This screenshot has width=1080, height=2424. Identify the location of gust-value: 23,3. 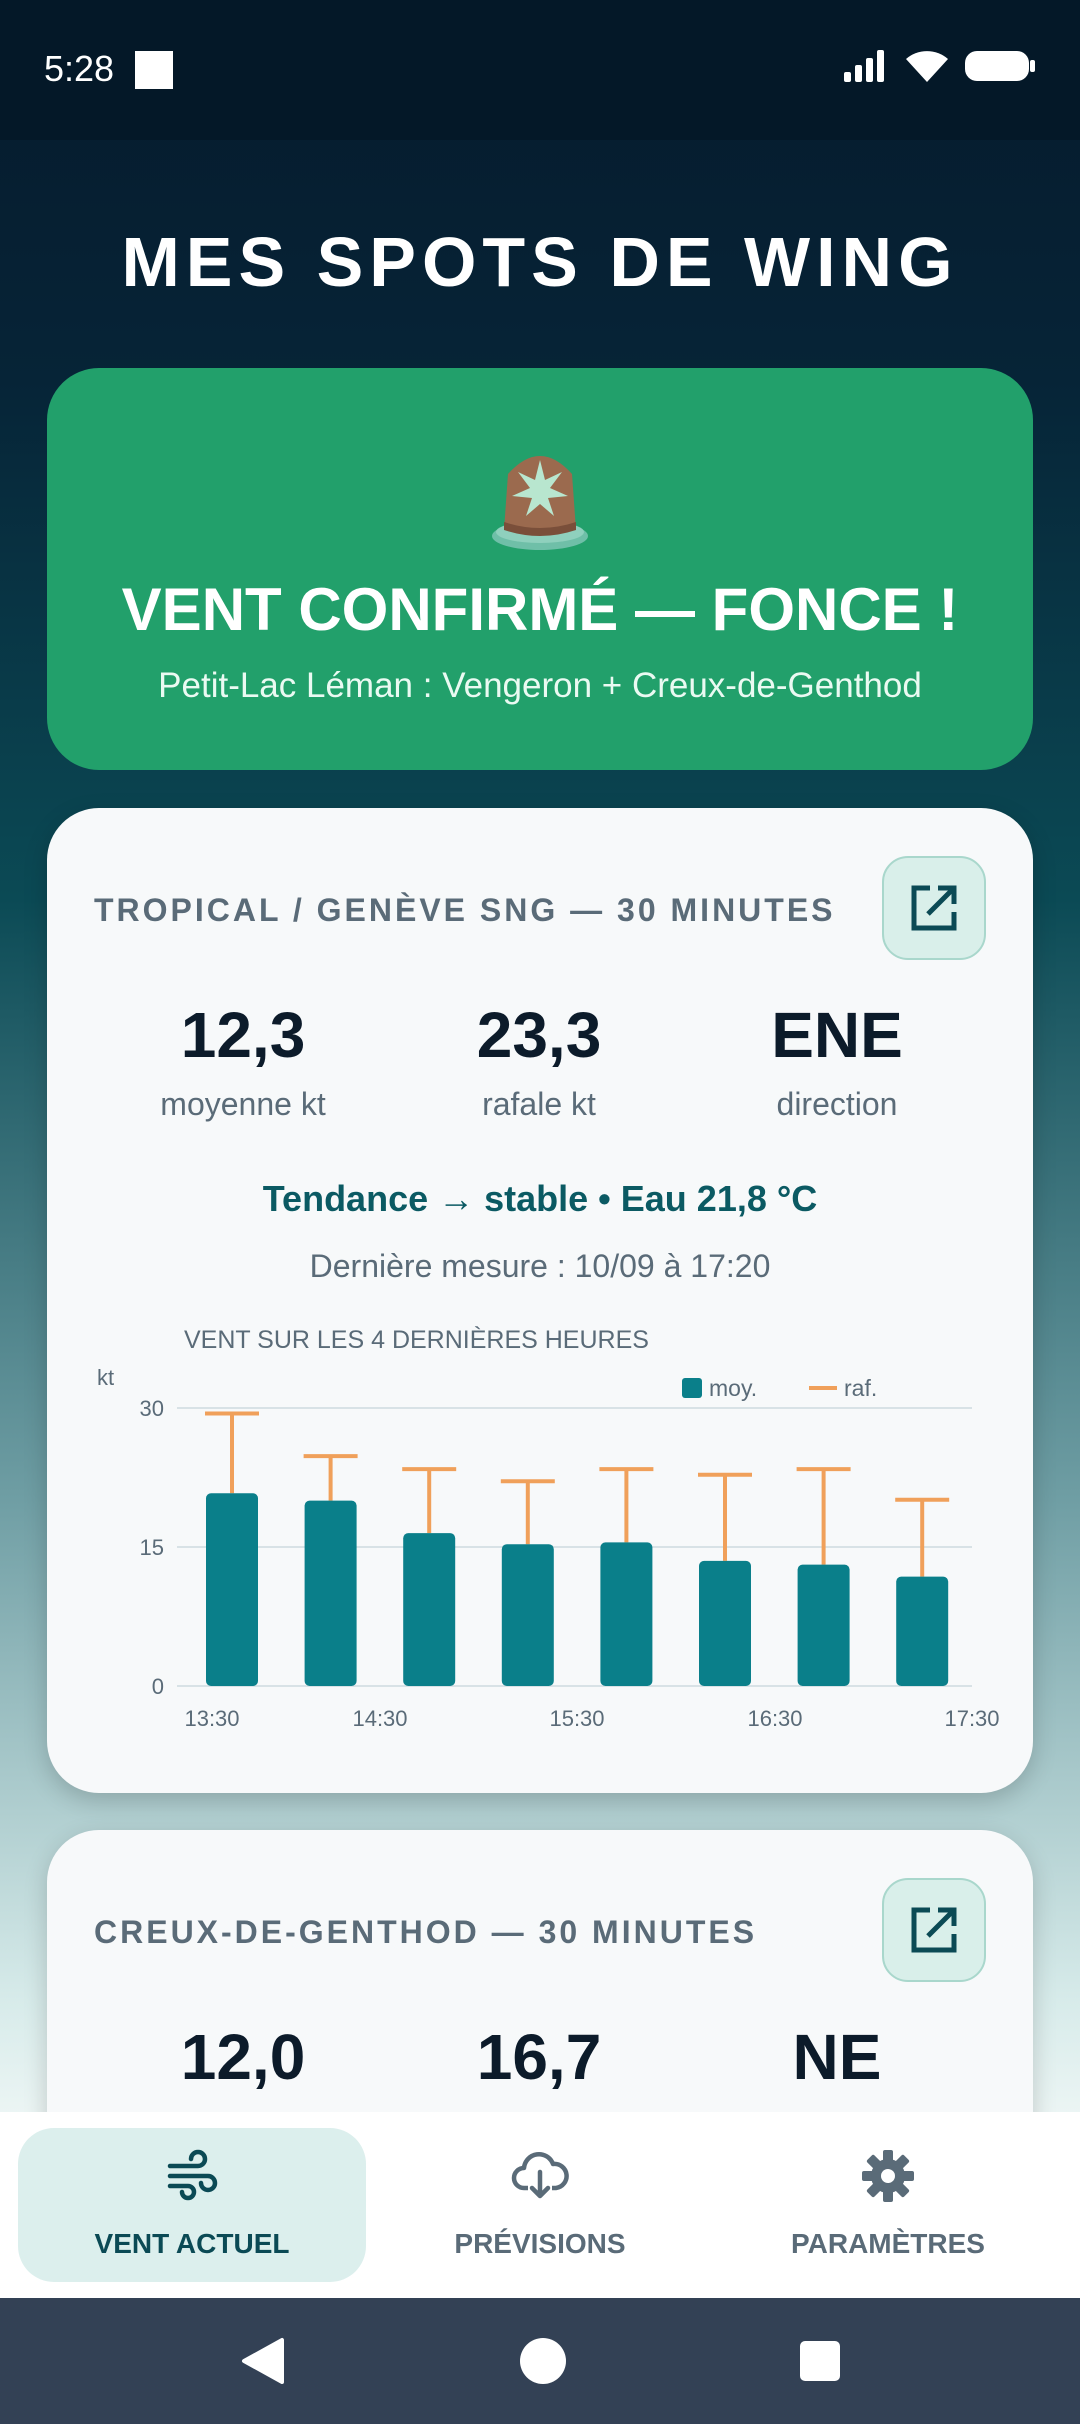
(539, 1035).